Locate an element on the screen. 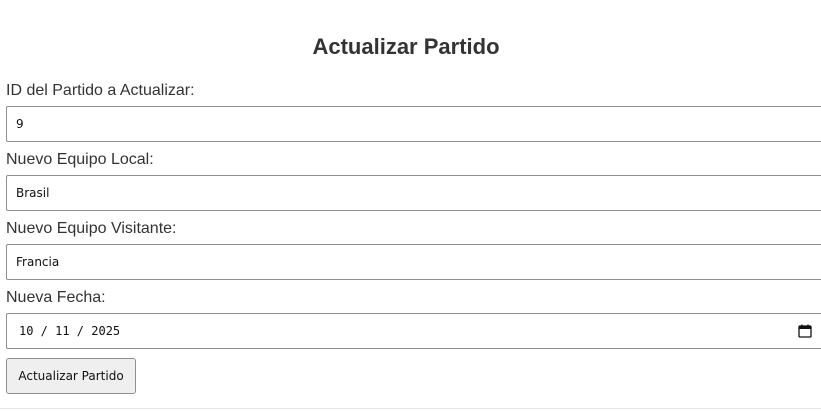 This screenshot has height=411, width=821. calendar-icon is located at coordinates (805, 331).